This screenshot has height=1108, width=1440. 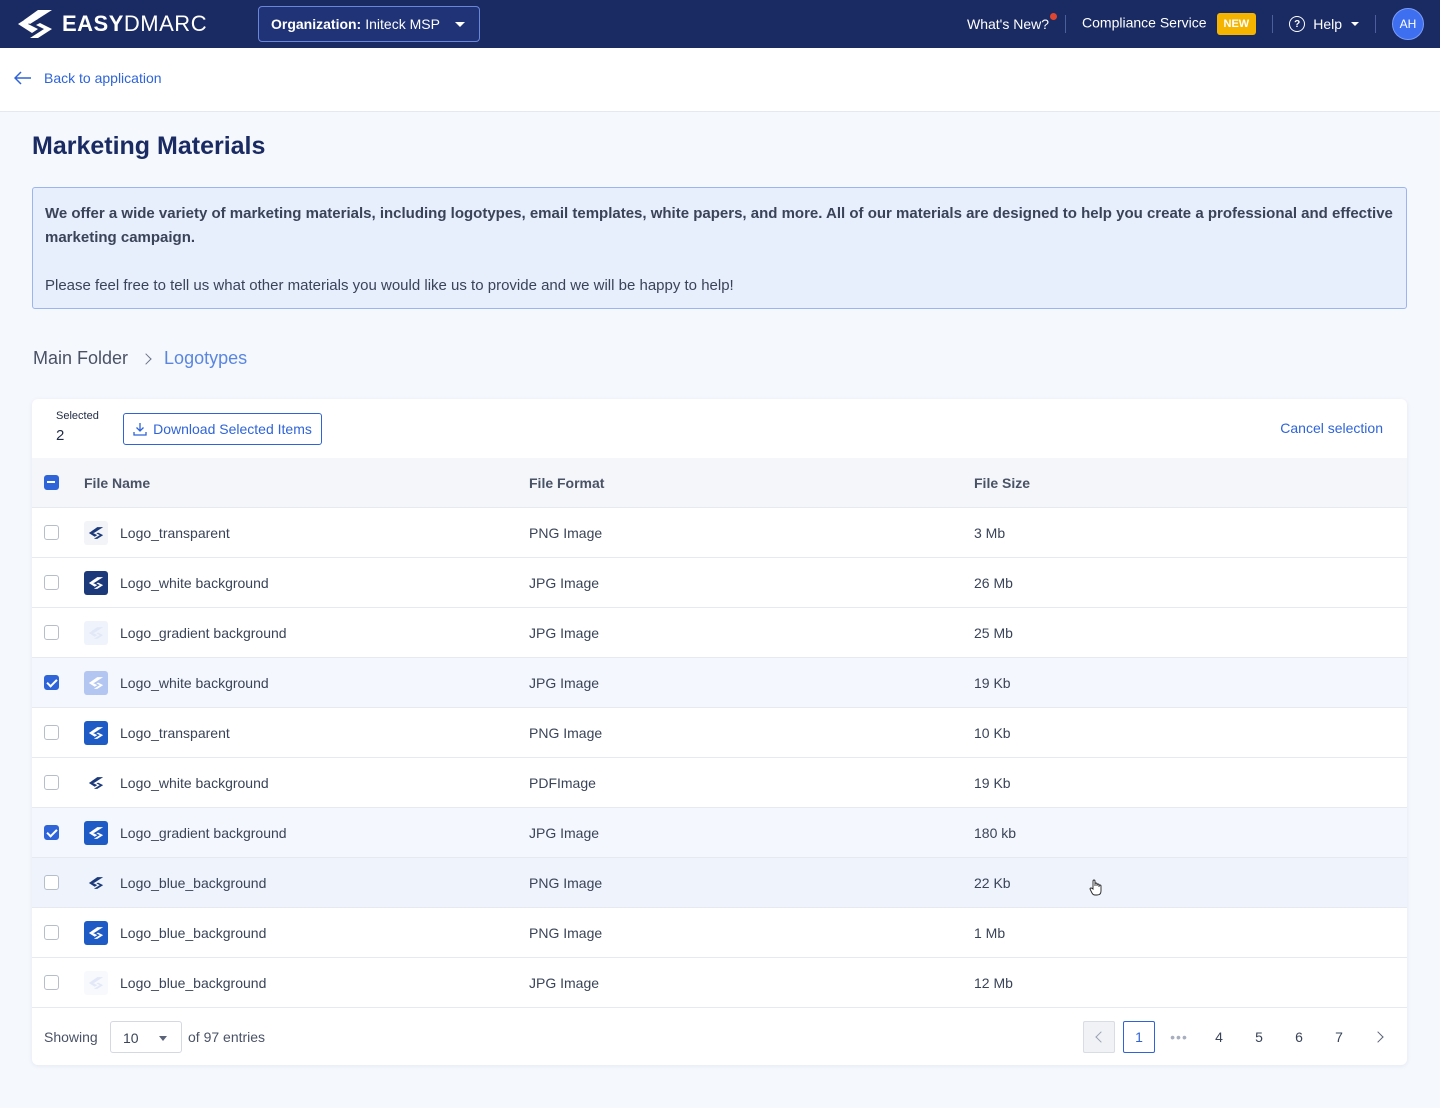 I want to click on organization-value: Initeck MSP, so click(x=402, y=24).